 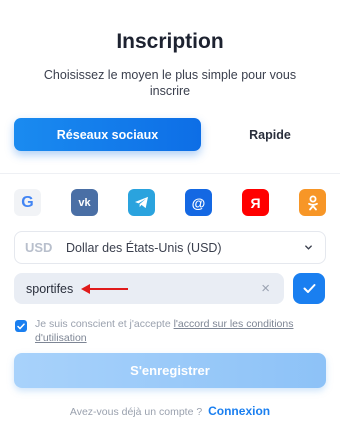 What do you see at coordinates (239, 411) in the screenshot?
I see `login-link: Connexion` at bounding box center [239, 411].